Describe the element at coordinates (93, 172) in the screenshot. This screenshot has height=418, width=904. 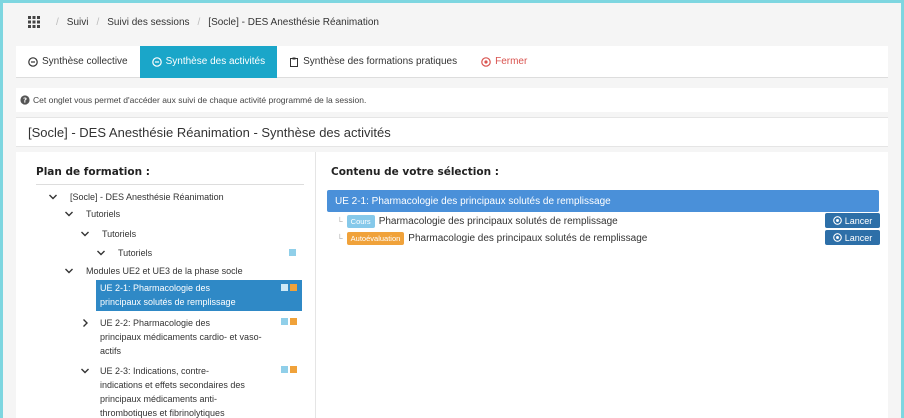
I see `formation-plan-title: Plan de formation :` at that location.